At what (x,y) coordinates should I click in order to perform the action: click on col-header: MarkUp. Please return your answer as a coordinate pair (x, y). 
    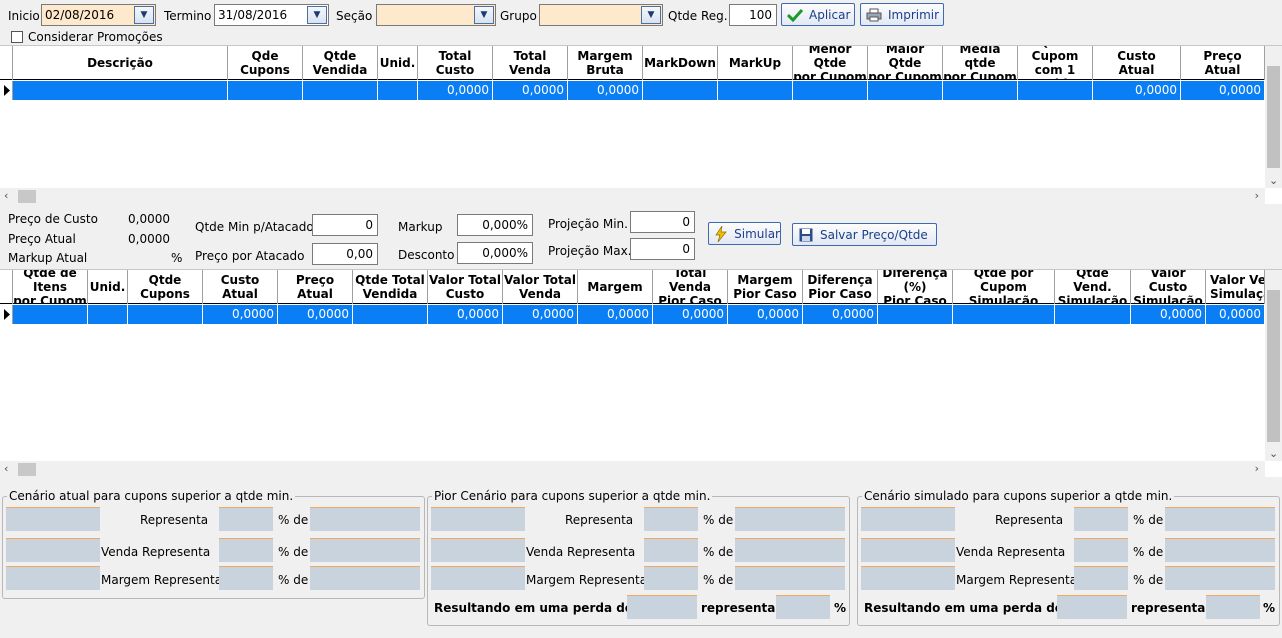
    Looking at the image, I should click on (755, 63).